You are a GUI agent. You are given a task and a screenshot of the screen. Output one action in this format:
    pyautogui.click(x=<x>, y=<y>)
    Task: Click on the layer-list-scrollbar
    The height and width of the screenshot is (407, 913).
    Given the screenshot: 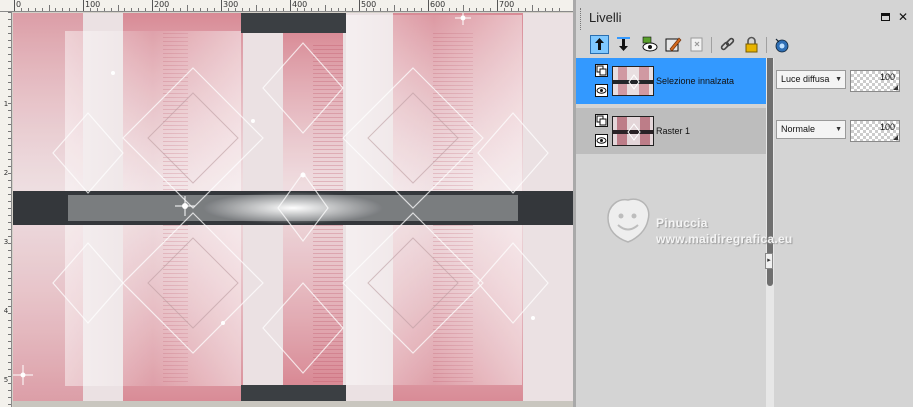 What is the action you would take?
    pyautogui.click(x=770, y=232)
    